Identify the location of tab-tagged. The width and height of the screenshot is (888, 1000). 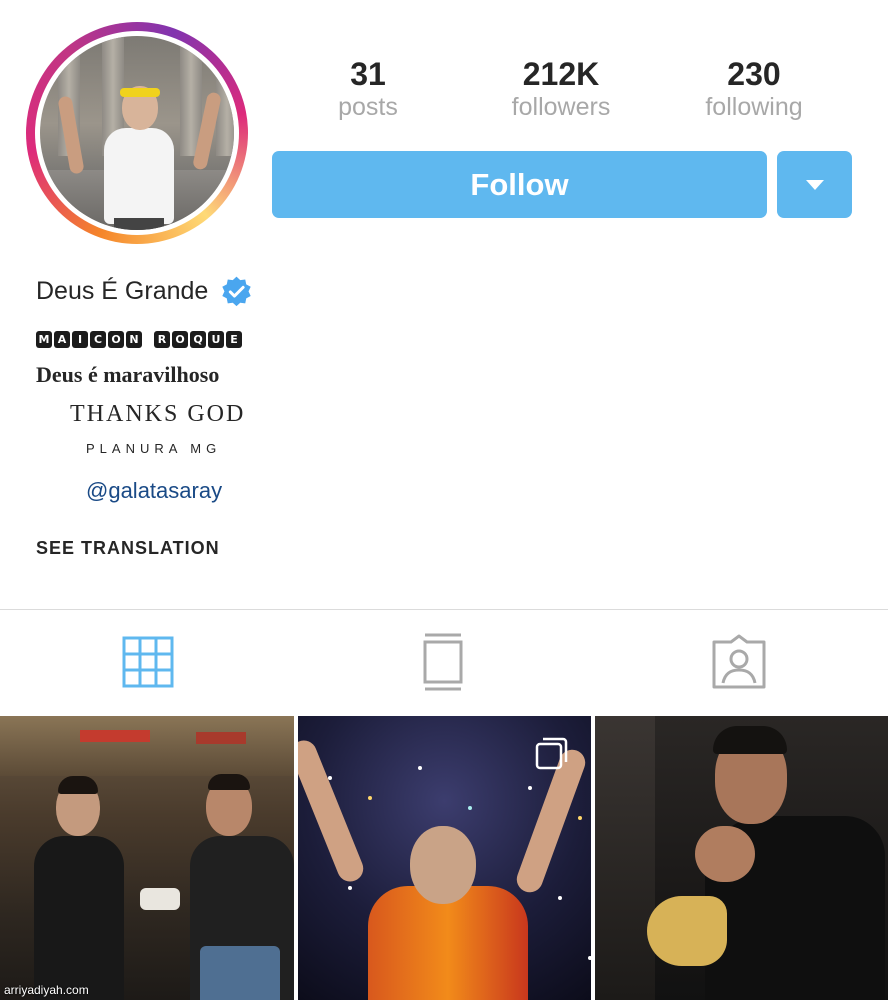
(739, 662).